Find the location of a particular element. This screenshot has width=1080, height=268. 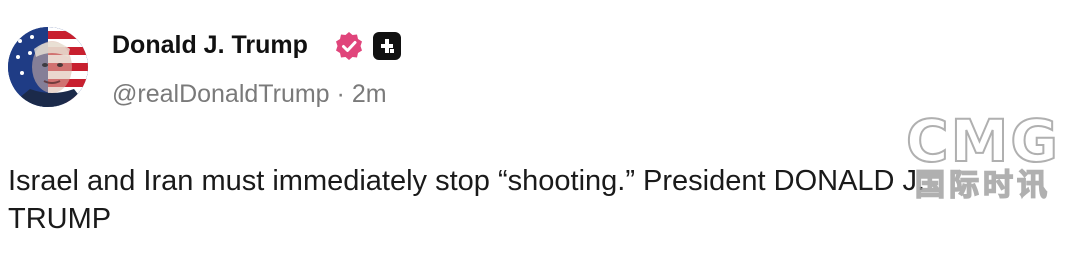

display-name: Donald J. Trump is located at coordinates (210, 45).